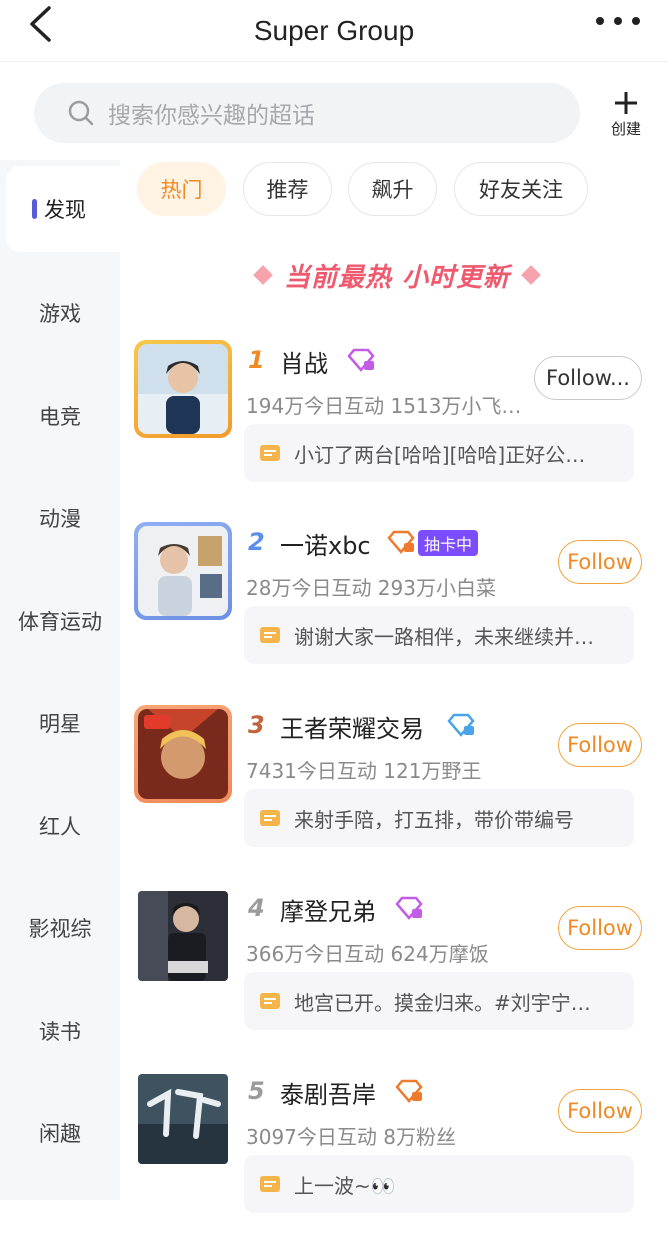 The image size is (668, 1251). Describe the element at coordinates (211, 116) in the screenshot. I see `search-placeholder: 搜索你感兴趣的超话` at that location.